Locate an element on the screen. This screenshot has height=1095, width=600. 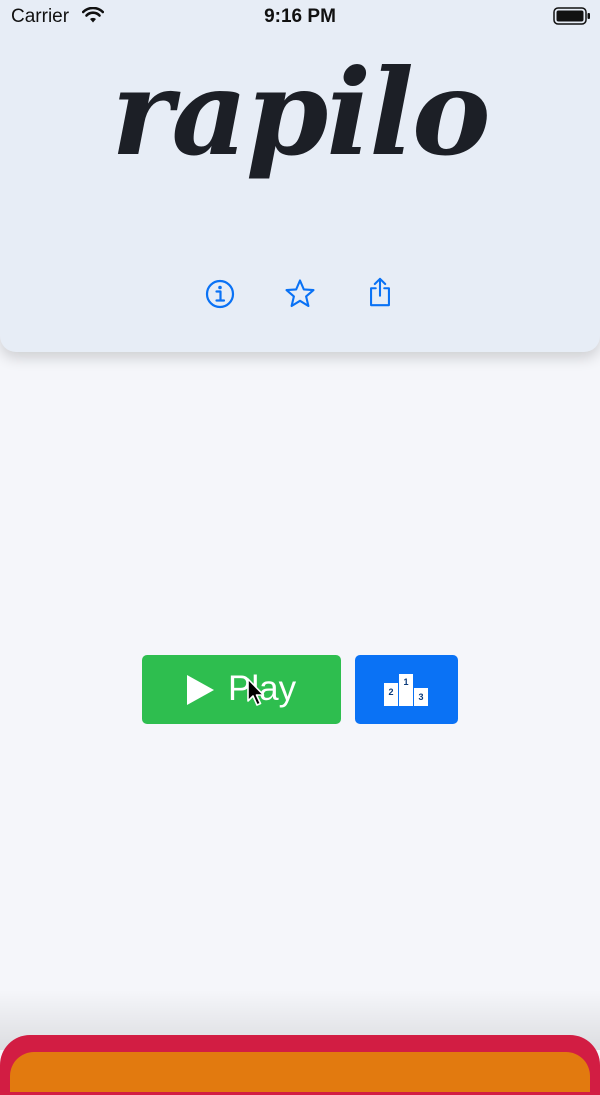
podium-second-label: 2 is located at coordinates (390, 692).